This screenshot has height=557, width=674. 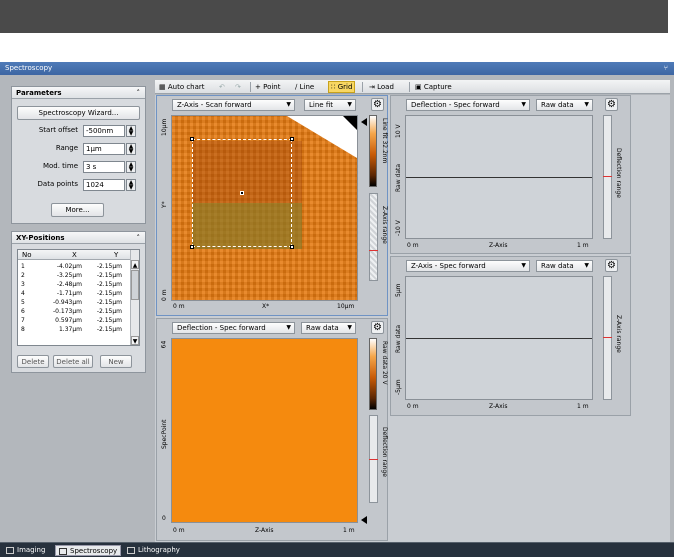 I want to click on grid-button: ∷ Grid, so click(x=342, y=87).